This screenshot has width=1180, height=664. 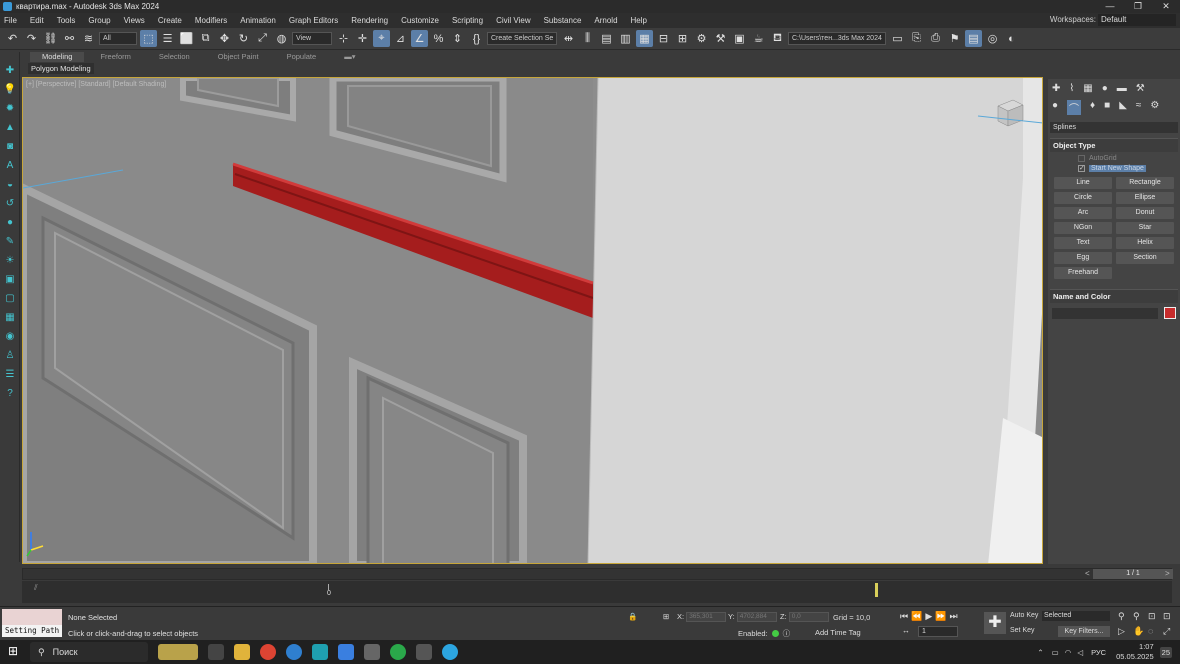 What do you see at coordinates (739, 38) in the screenshot?
I see `rendered-frame-icon: ▣` at bounding box center [739, 38].